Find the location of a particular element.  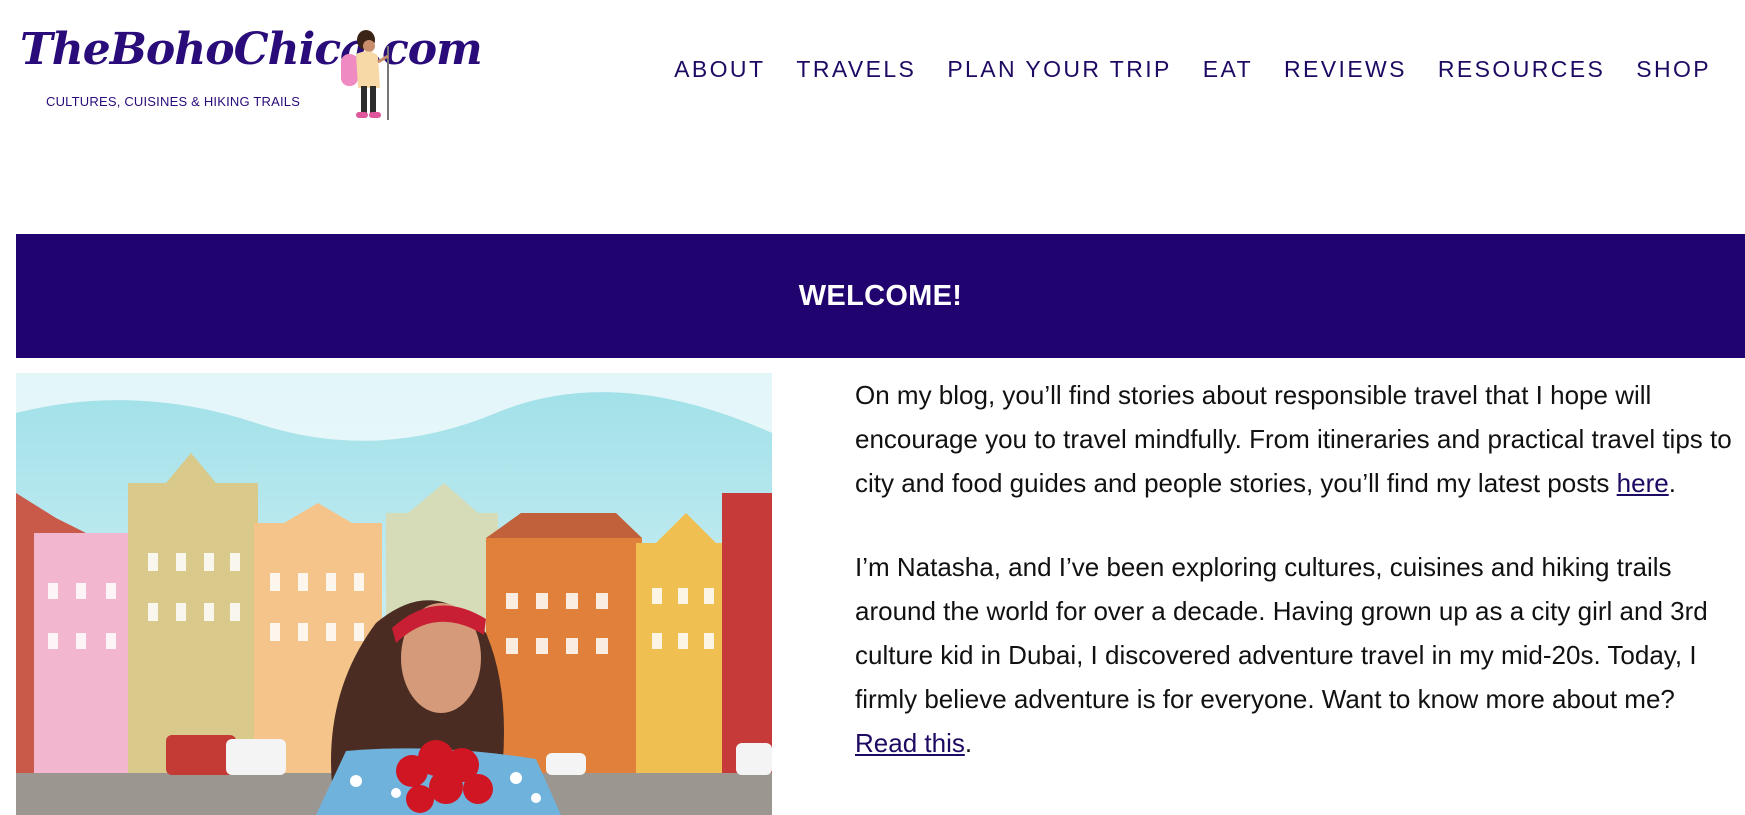

intro-paragraph-about-end: . is located at coordinates (968, 743).